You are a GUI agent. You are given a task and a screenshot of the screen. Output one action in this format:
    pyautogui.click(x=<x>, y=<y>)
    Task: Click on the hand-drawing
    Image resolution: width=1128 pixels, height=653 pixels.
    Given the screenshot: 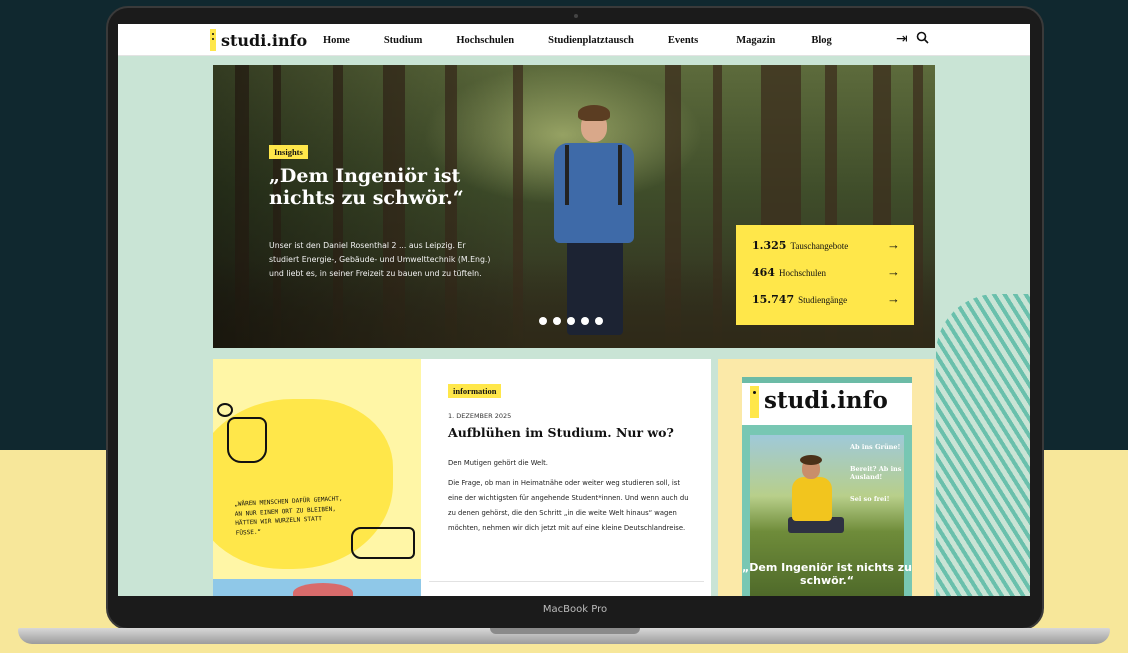 What is the action you would take?
    pyautogui.click(x=247, y=440)
    